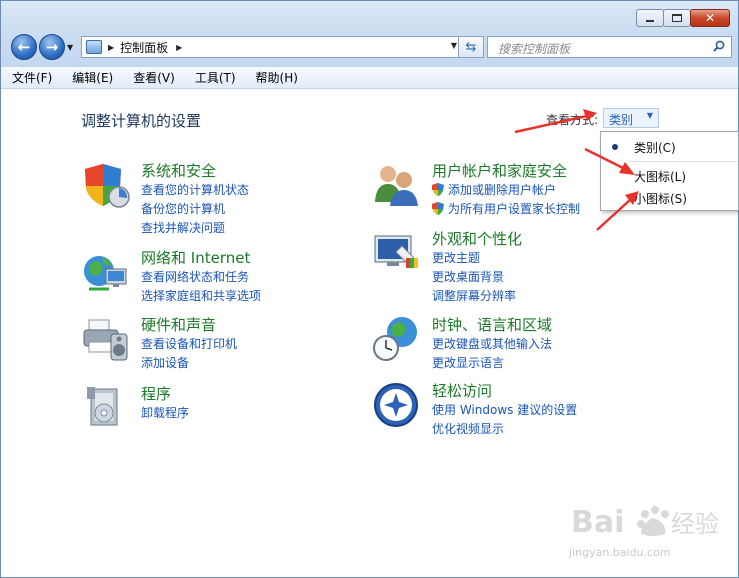 This screenshot has width=739, height=578. What do you see at coordinates (474, 295) in the screenshot?
I see `link-screen-resolution: 调整屏幕分辨率` at bounding box center [474, 295].